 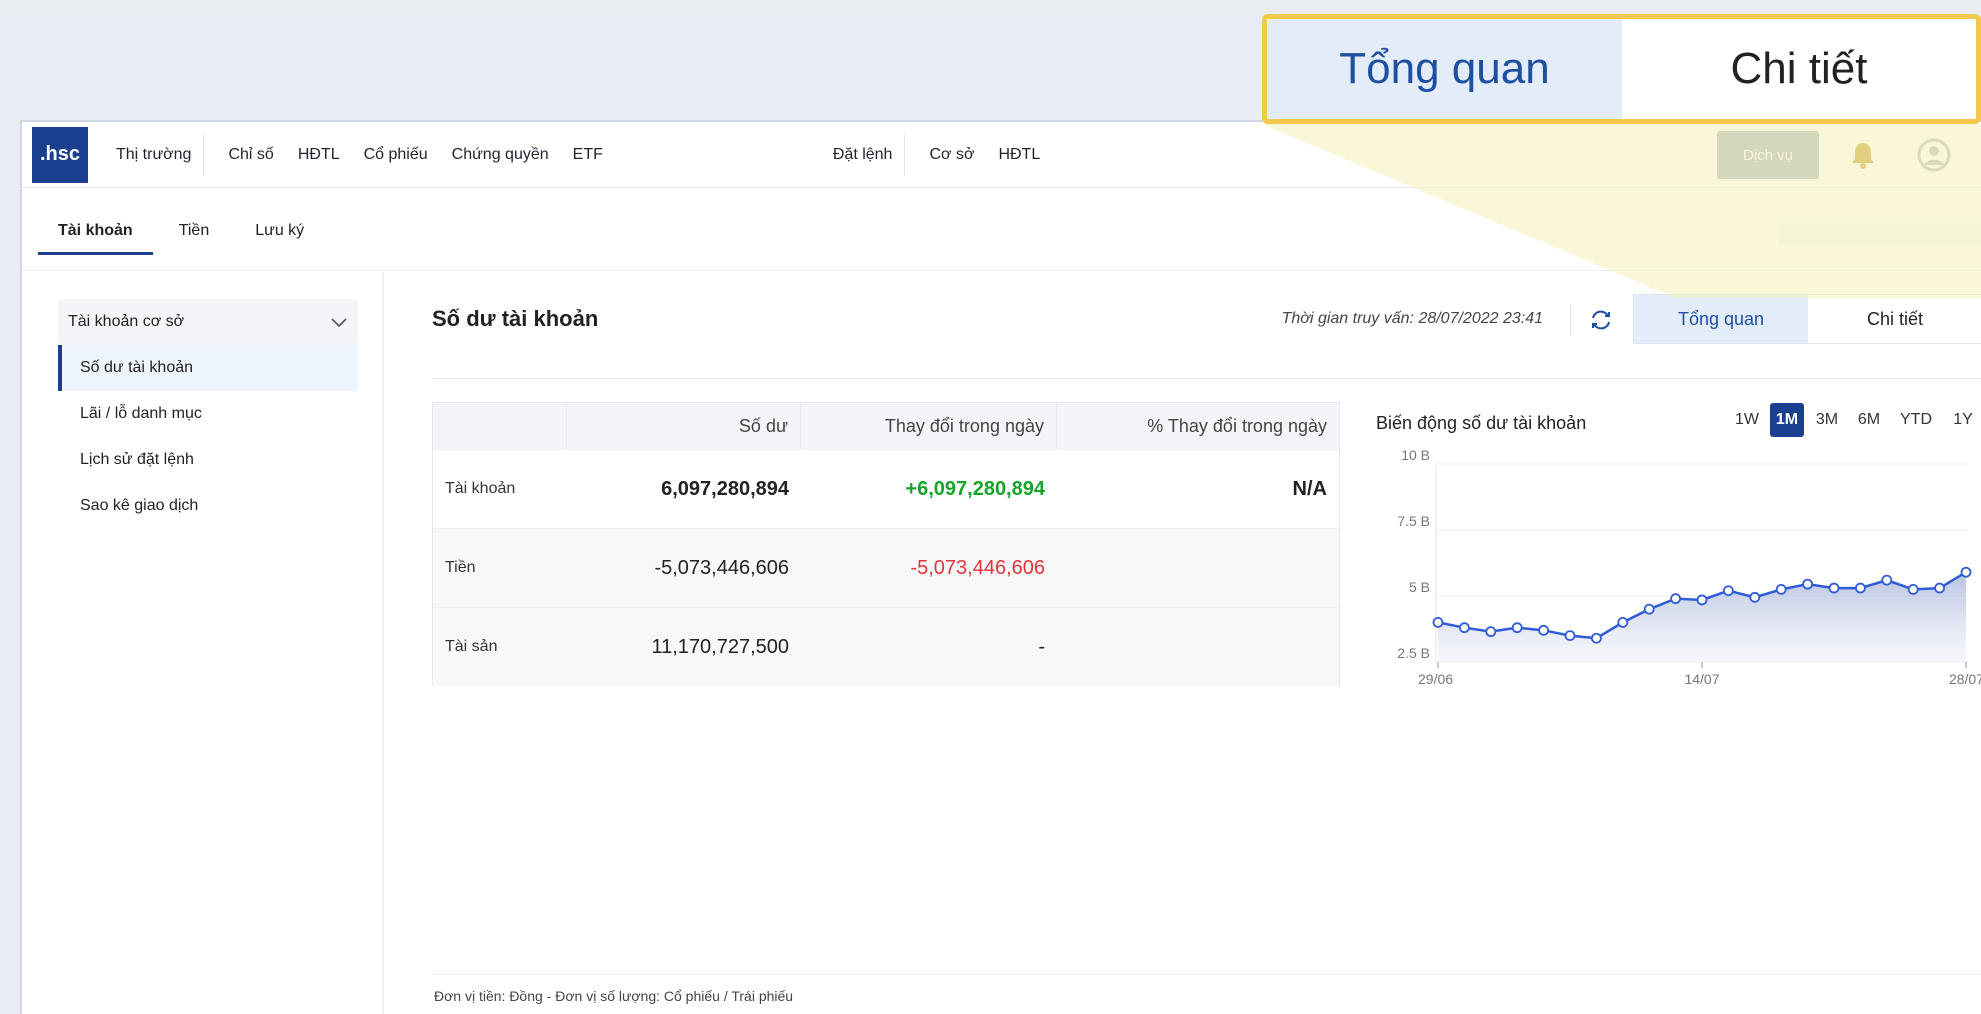 I want to click on nav-item-chi-so: Chỉ số, so click(x=244, y=155).